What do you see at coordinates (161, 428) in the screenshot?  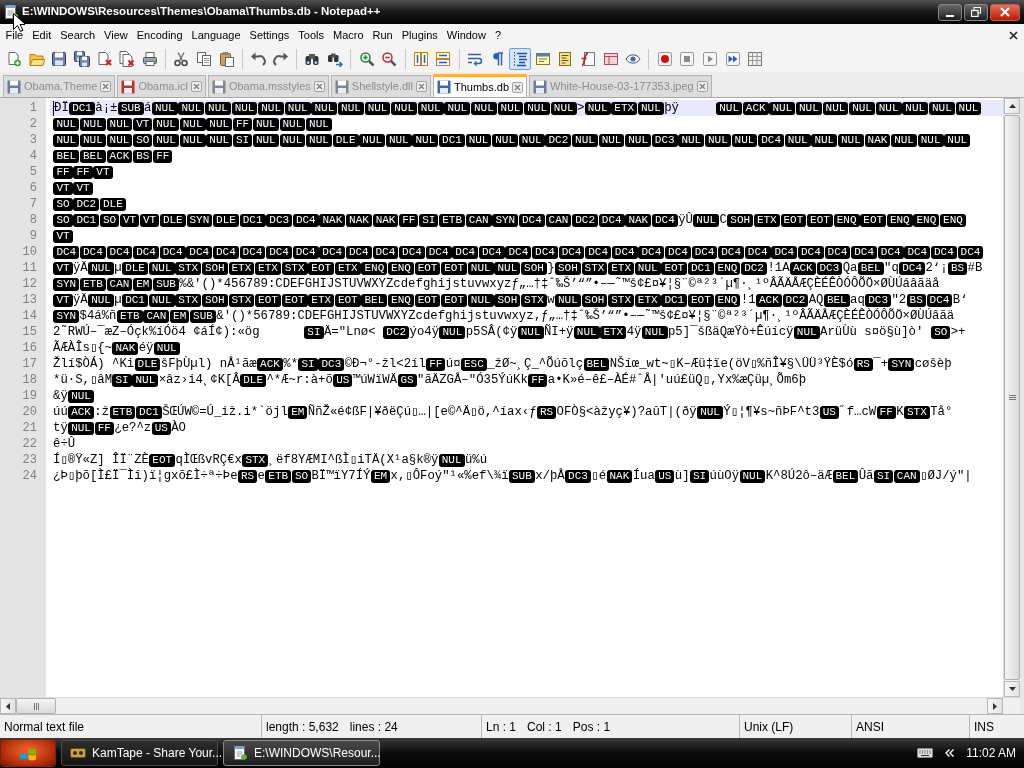 I see `control-character: US` at bounding box center [161, 428].